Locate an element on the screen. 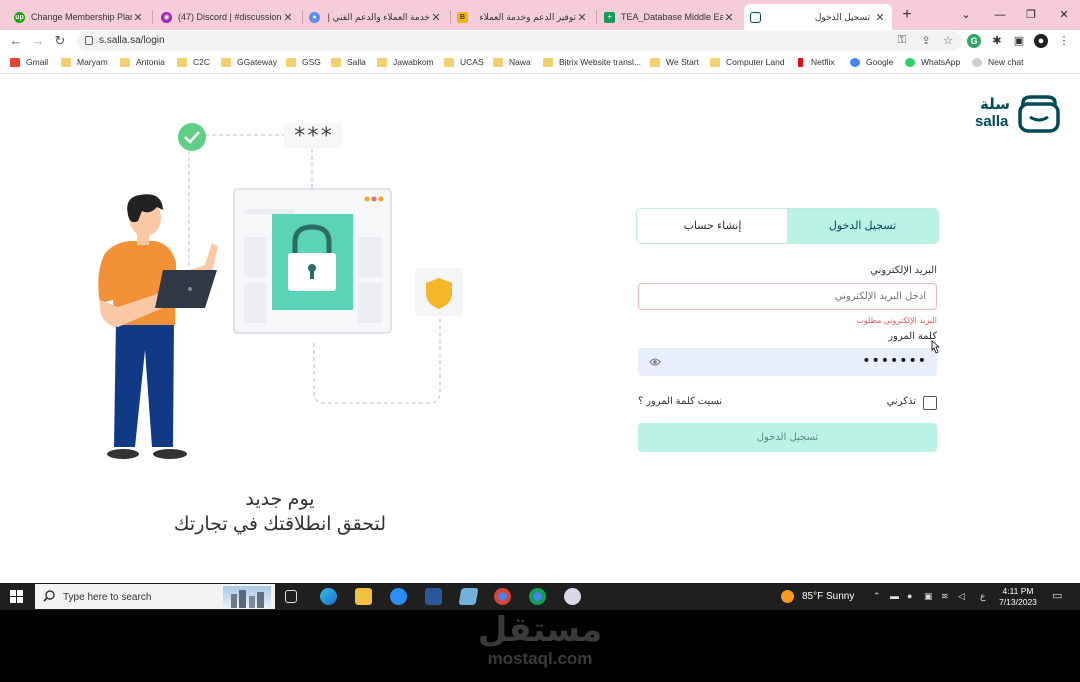  check-circle-icon is located at coordinates (192, 137).